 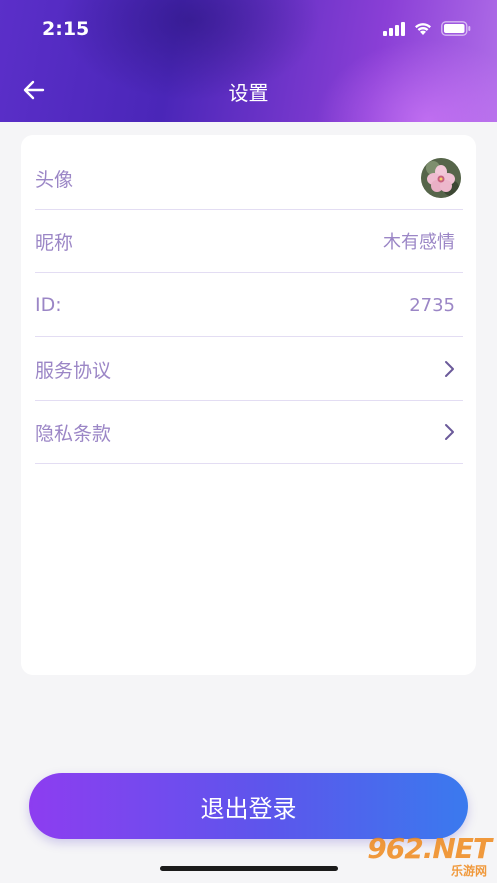 What do you see at coordinates (249, 178) in the screenshot?
I see `avatar-row: 头像` at bounding box center [249, 178].